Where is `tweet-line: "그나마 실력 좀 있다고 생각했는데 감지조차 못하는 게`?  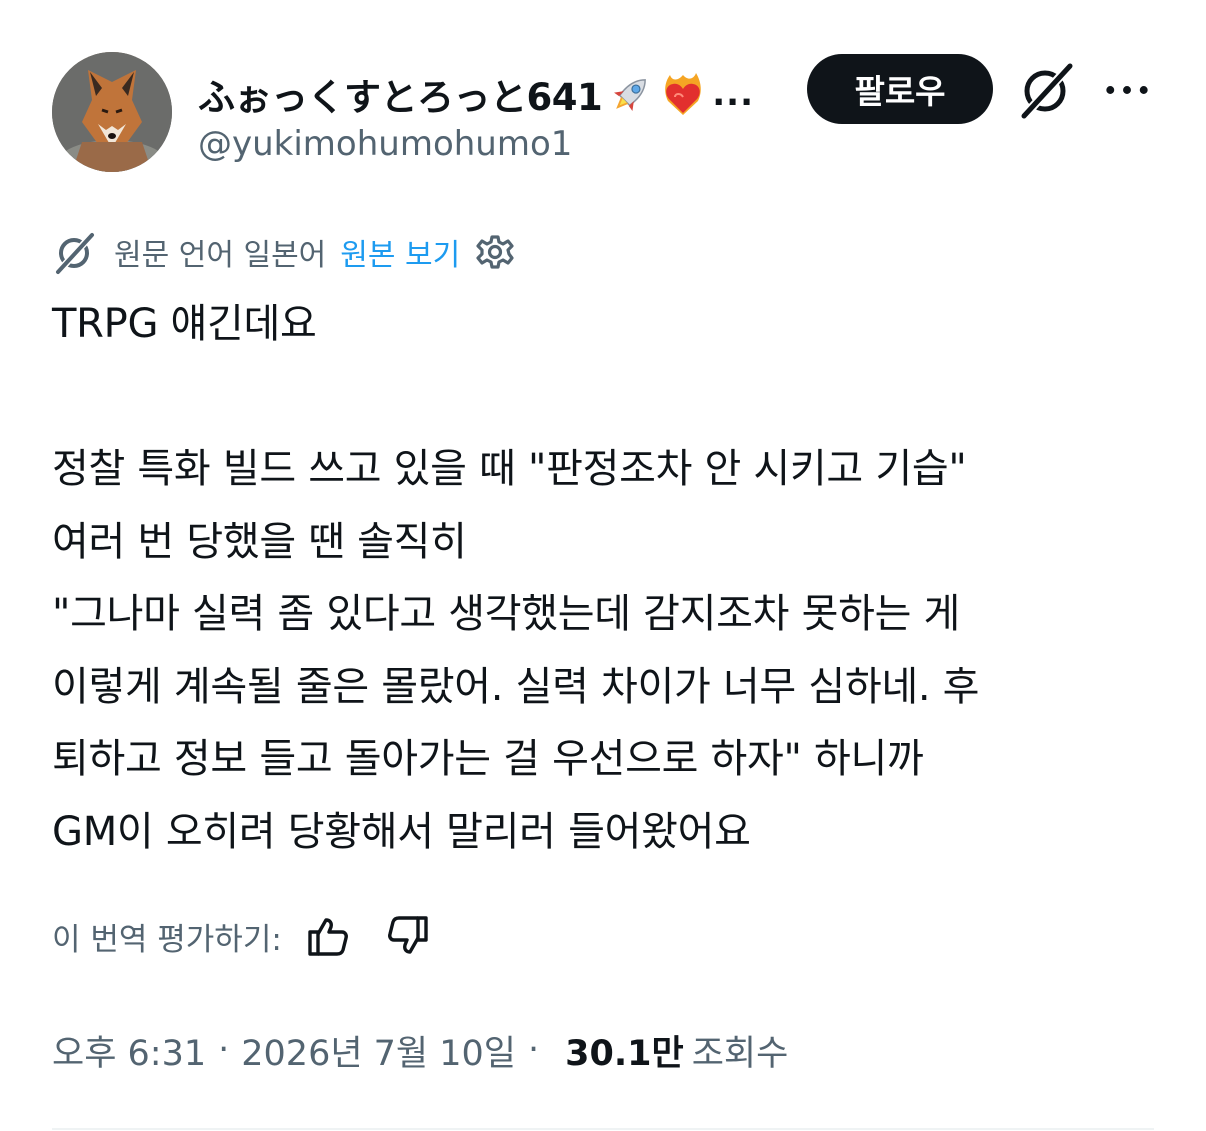
tweet-line: "그나마 실력 좀 있다고 생각했는데 감지조차 못하는 게 is located at coordinates (506, 614).